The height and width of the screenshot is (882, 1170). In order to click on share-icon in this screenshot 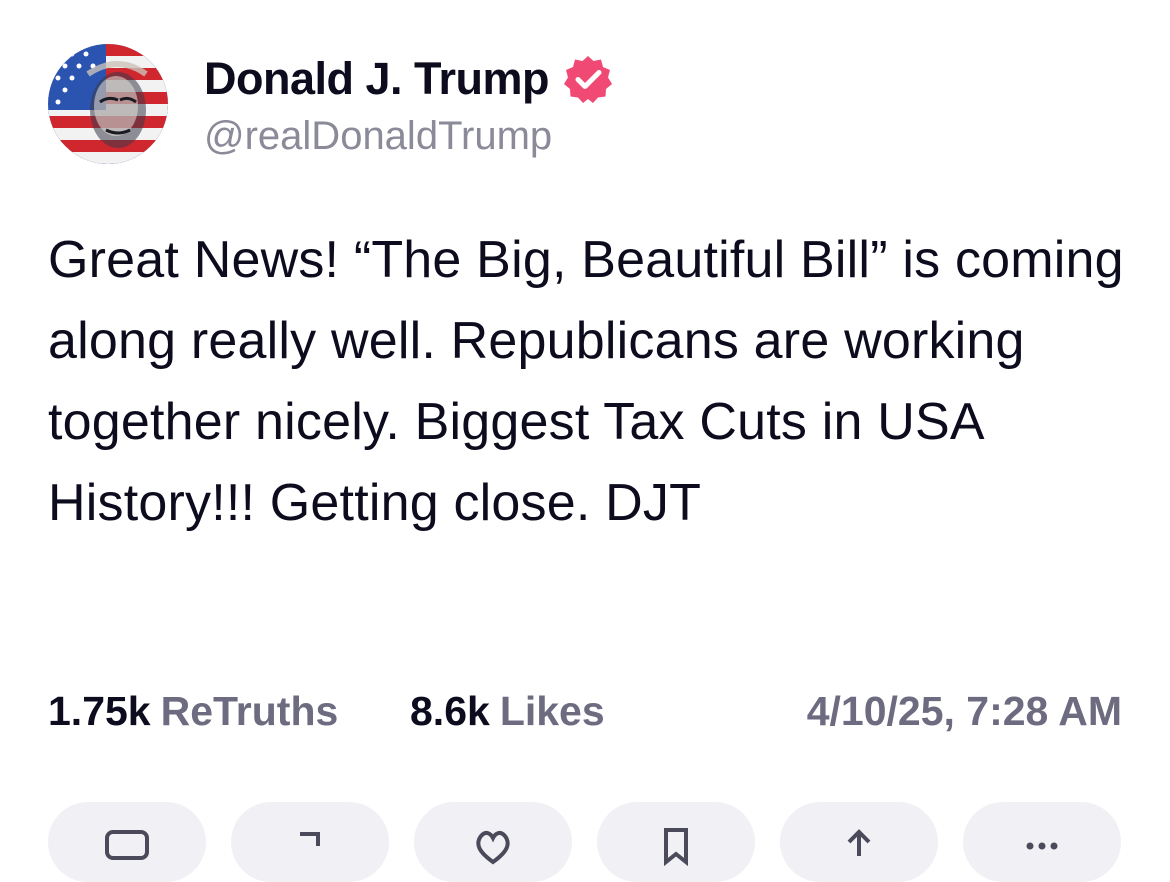, I will do `click(859, 842)`.